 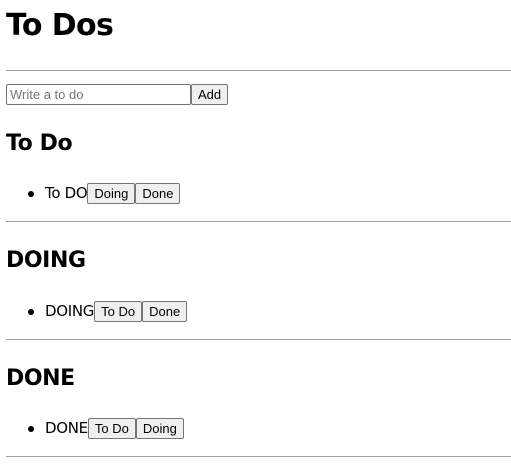 What do you see at coordinates (66, 428) in the screenshot?
I see `item-text: DONE` at bounding box center [66, 428].